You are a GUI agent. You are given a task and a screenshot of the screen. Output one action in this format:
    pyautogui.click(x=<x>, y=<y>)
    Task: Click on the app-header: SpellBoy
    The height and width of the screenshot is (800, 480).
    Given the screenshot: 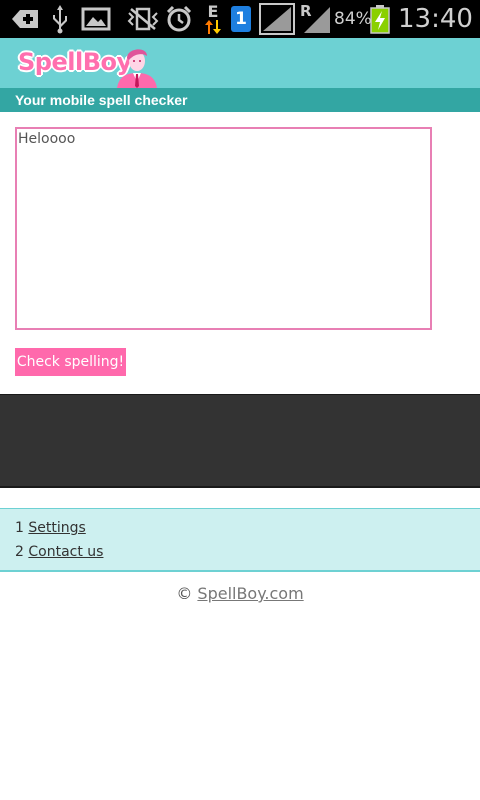 What is the action you would take?
    pyautogui.click(x=240, y=63)
    